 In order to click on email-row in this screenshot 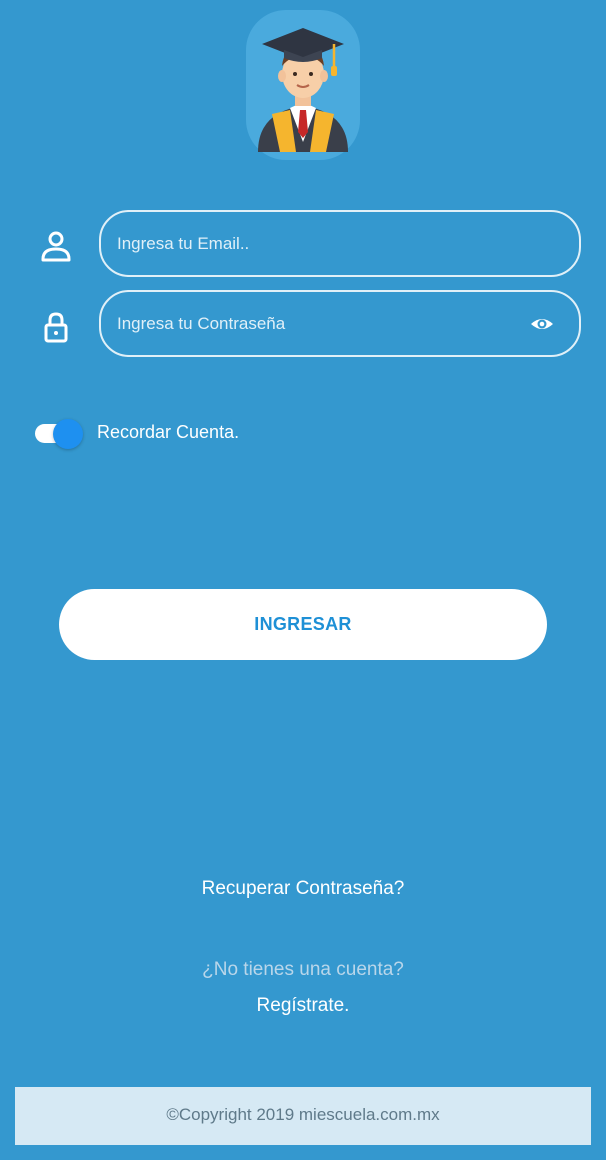, I will do `click(303, 245)`.